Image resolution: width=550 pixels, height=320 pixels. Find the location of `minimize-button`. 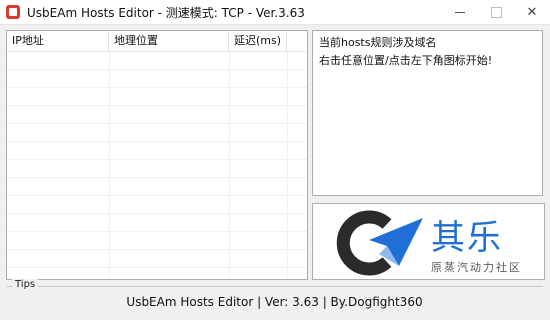

minimize-button is located at coordinates (460, 12).